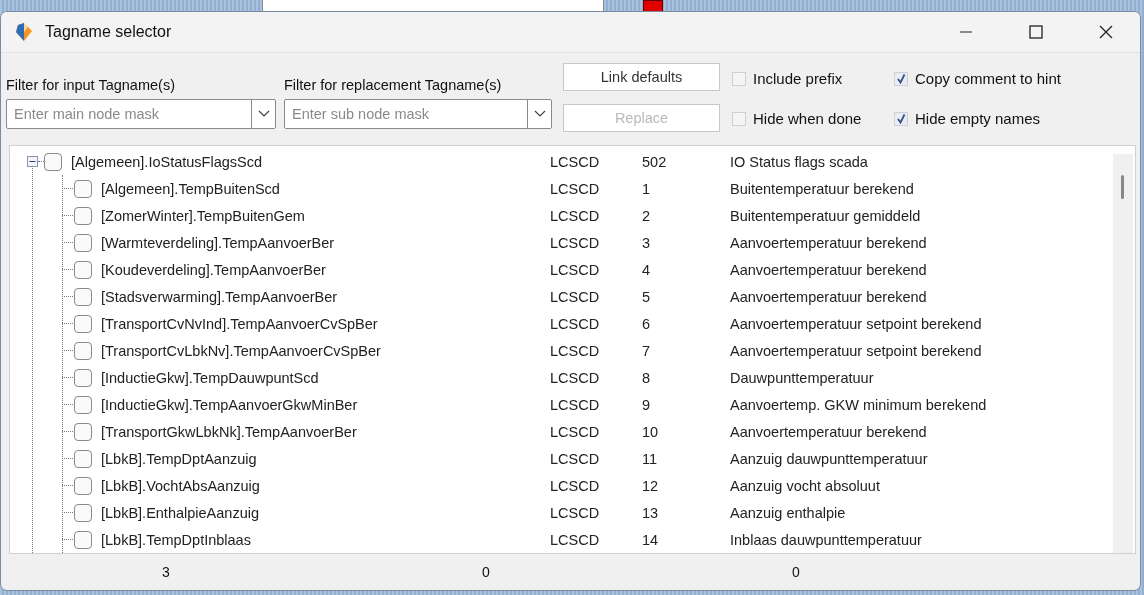 The image size is (1144, 595). Describe the element at coordinates (229, 404) in the screenshot. I see `tag-name: [InductieGkw].TempAanvoerGkwMinBer` at that location.